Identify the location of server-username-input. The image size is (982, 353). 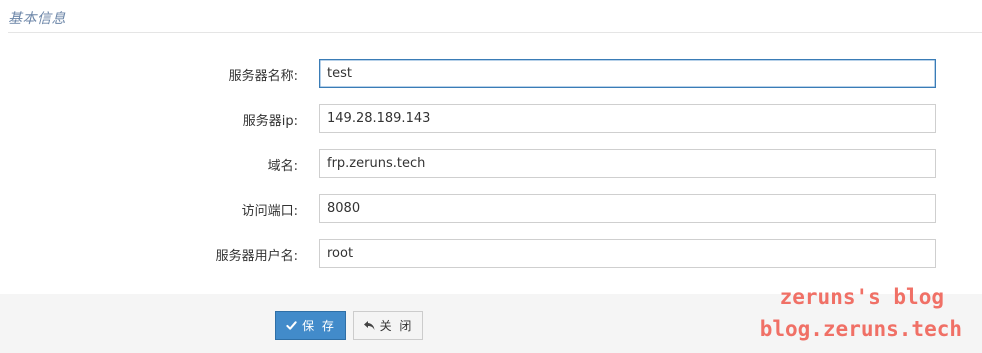
(627, 253).